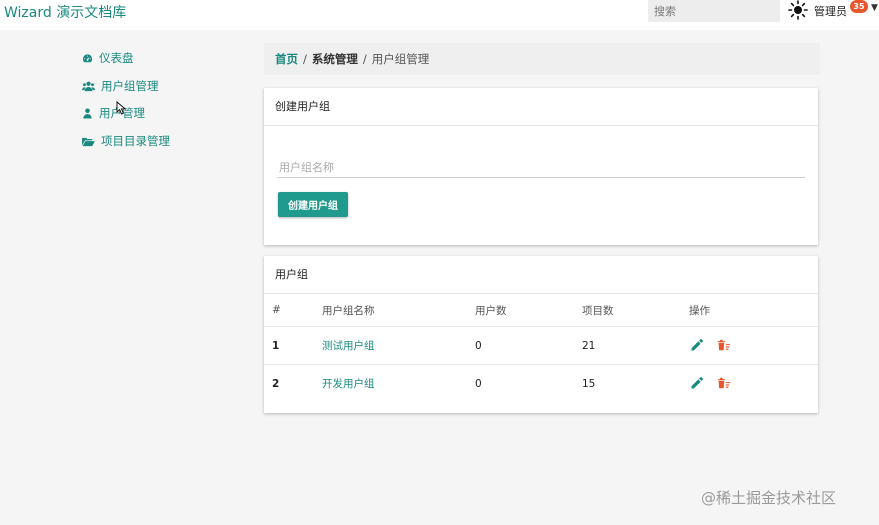 The height and width of the screenshot is (525, 879). Describe the element at coordinates (135, 141) in the screenshot. I see `sidebar-item-label: 项目目录管理` at that location.